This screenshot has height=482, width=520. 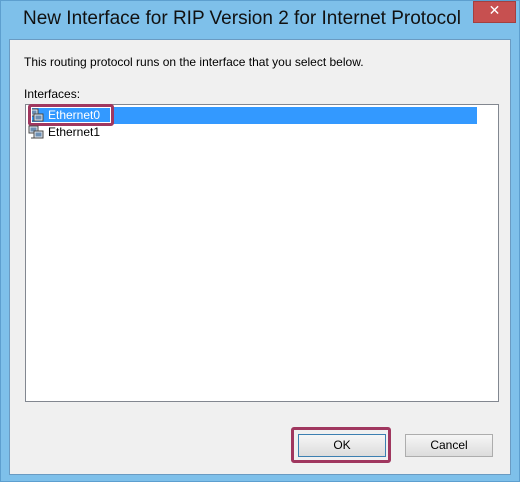 What do you see at coordinates (36, 132) in the screenshot?
I see `network-interface-icon` at bounding box center [36, 132].